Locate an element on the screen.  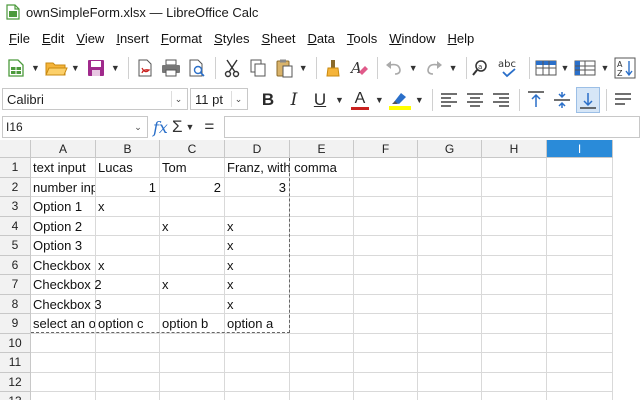
column-header-a: A is located at coordinates (63, 149).